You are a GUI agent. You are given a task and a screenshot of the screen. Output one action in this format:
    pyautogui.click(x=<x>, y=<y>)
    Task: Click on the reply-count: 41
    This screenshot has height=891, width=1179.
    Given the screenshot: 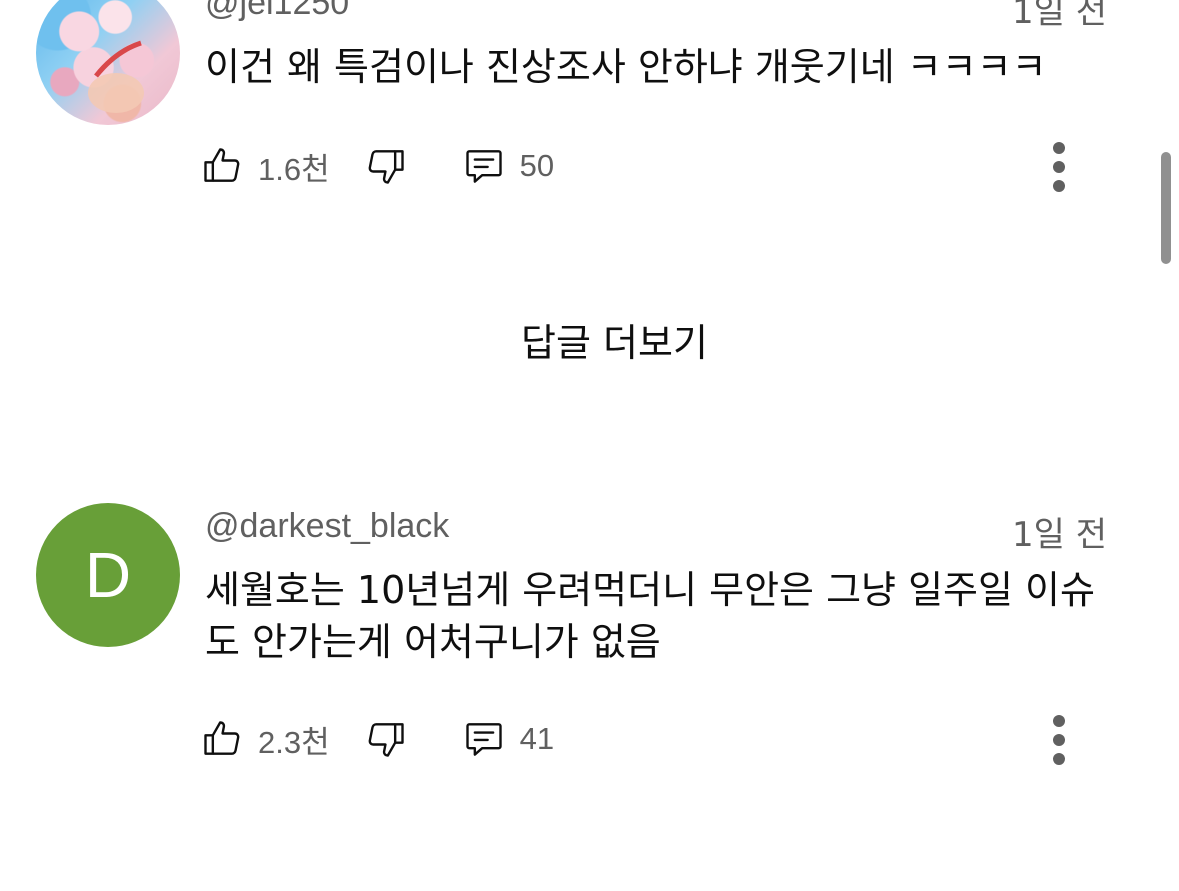 What is the action you would take?
    pyautogui.click(x=537, y=738)
    